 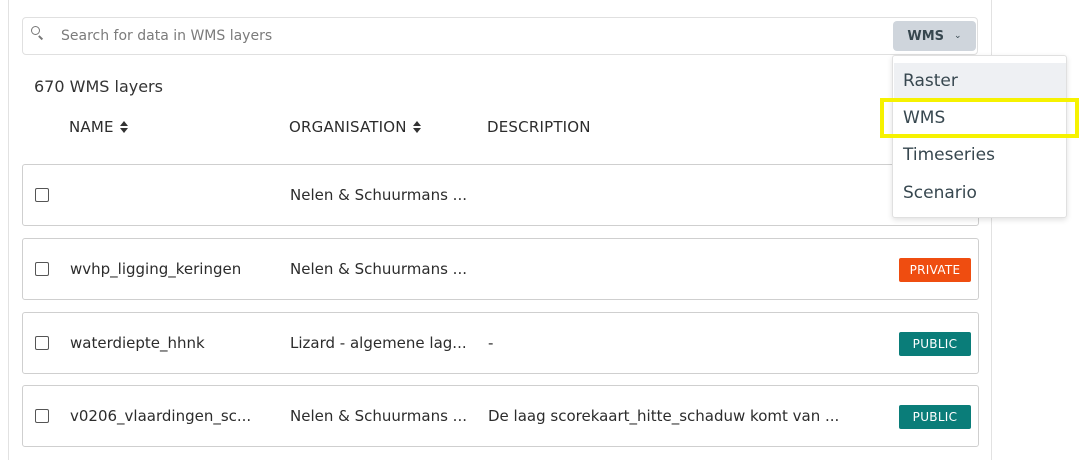 I want to click on chevron-down-icon: ⌄, so click(x=958, y=36).